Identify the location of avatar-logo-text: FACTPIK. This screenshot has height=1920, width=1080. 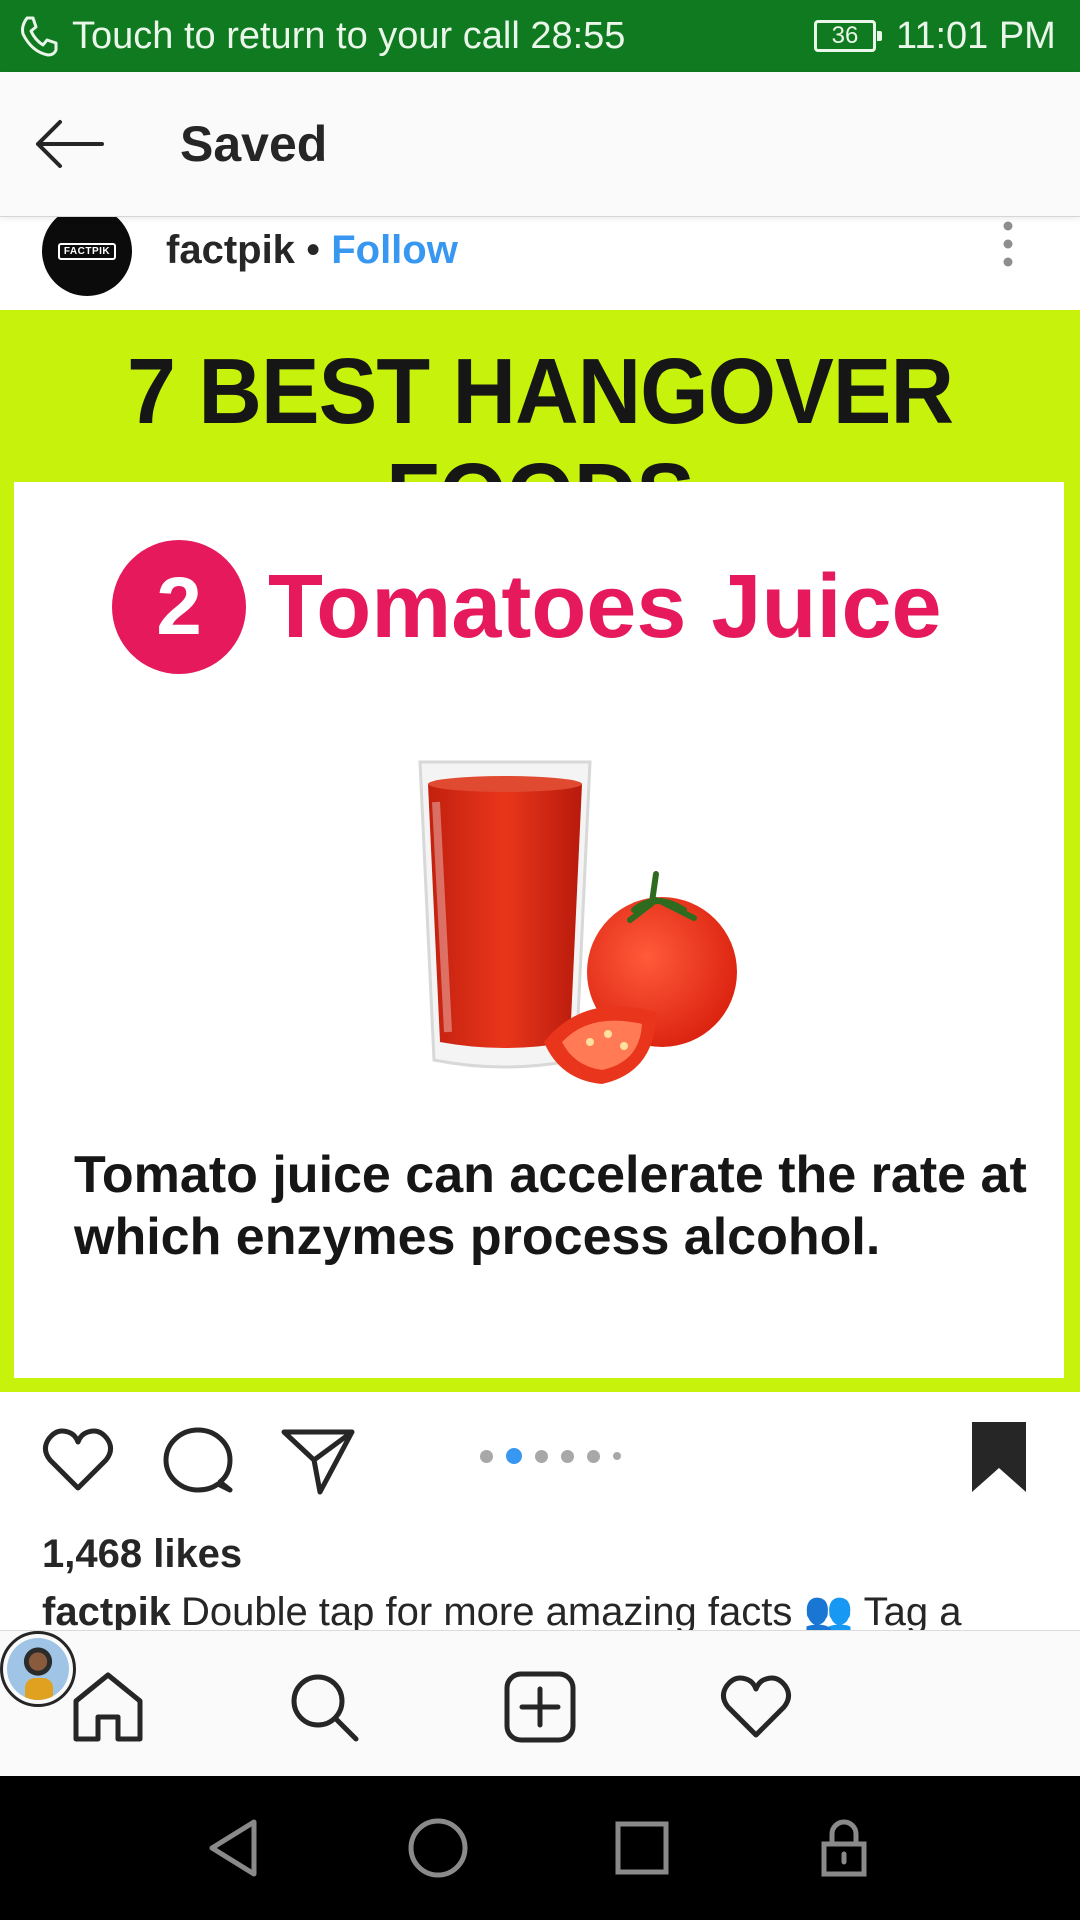
(87, 251).